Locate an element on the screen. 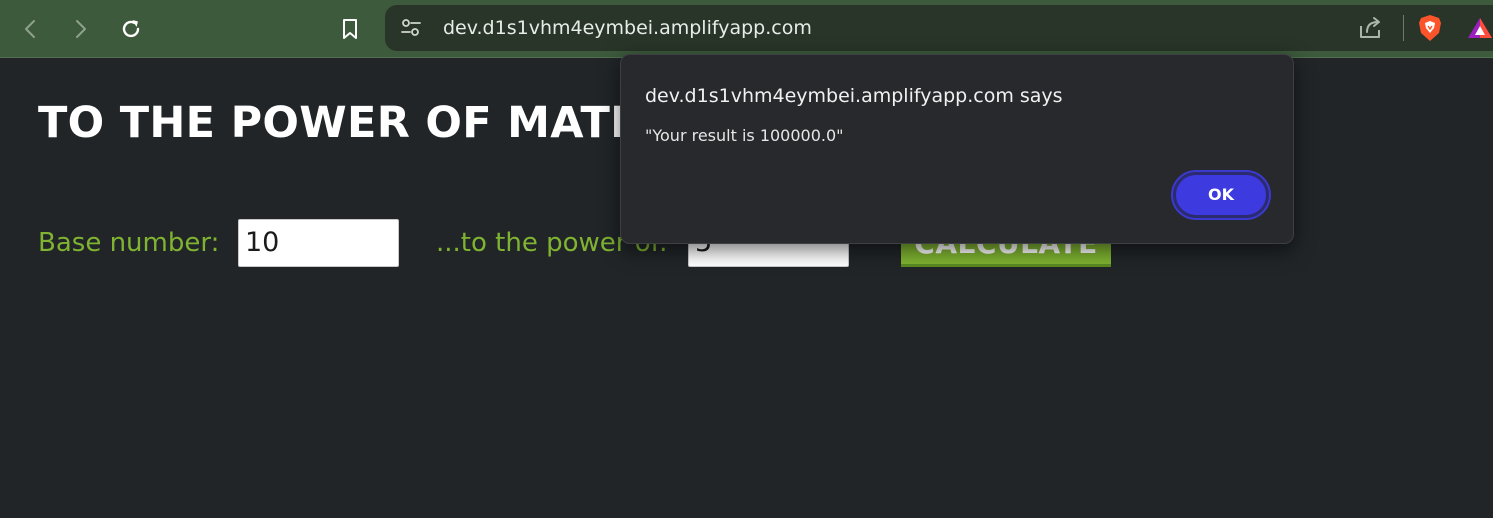  forward-icon is located at coordinates (81, 29).